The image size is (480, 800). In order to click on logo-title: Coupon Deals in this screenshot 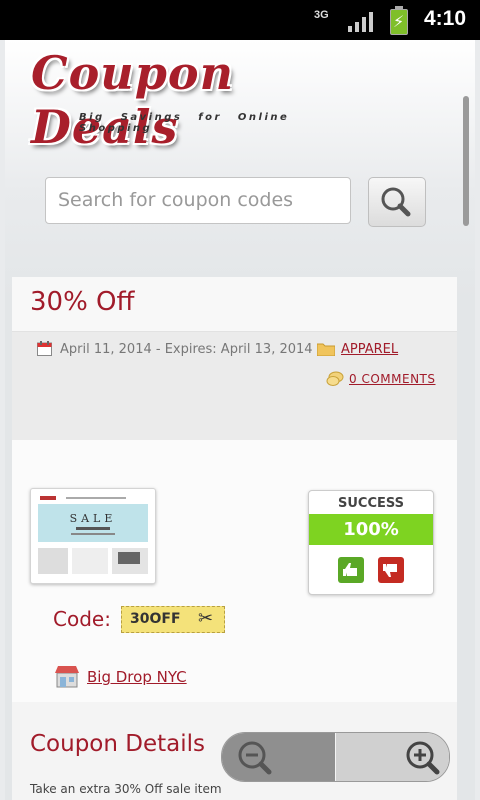, I will do `click(133, 100)`.